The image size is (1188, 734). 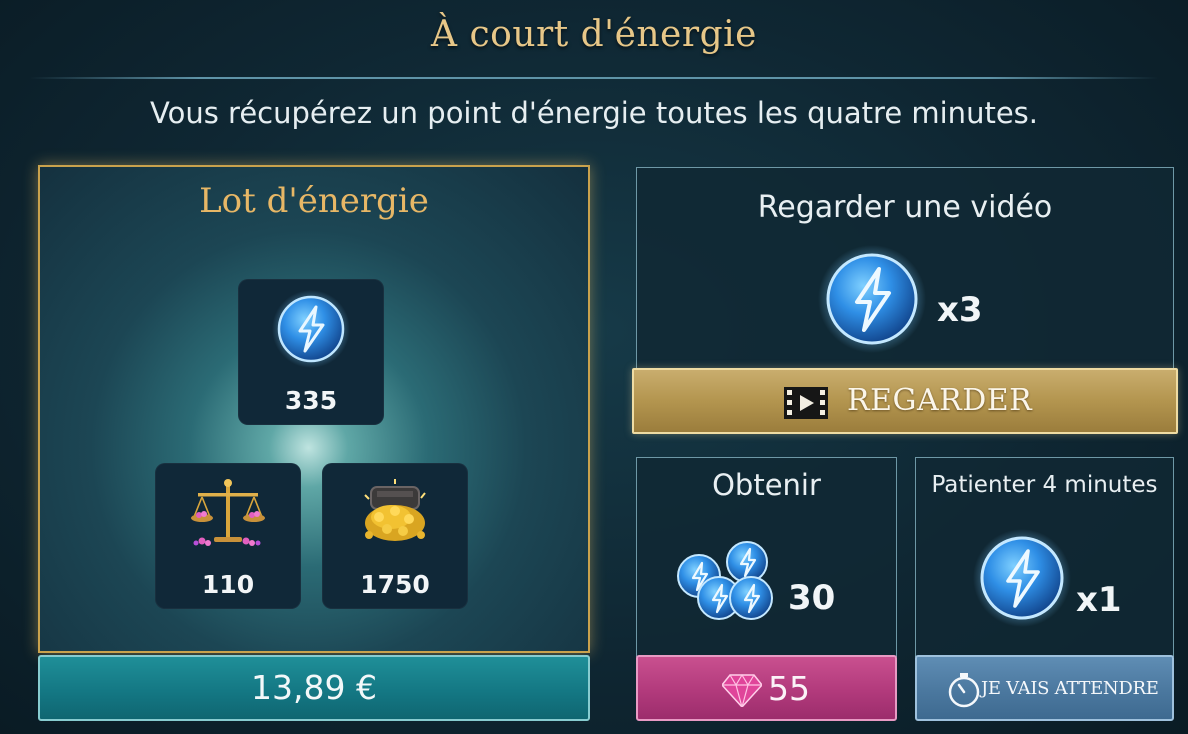 What do you see at coordinates (905, 207) in the screenshot?
I see `video-panel-title: Regarder une vidéo` at bounding box center [905, 207].